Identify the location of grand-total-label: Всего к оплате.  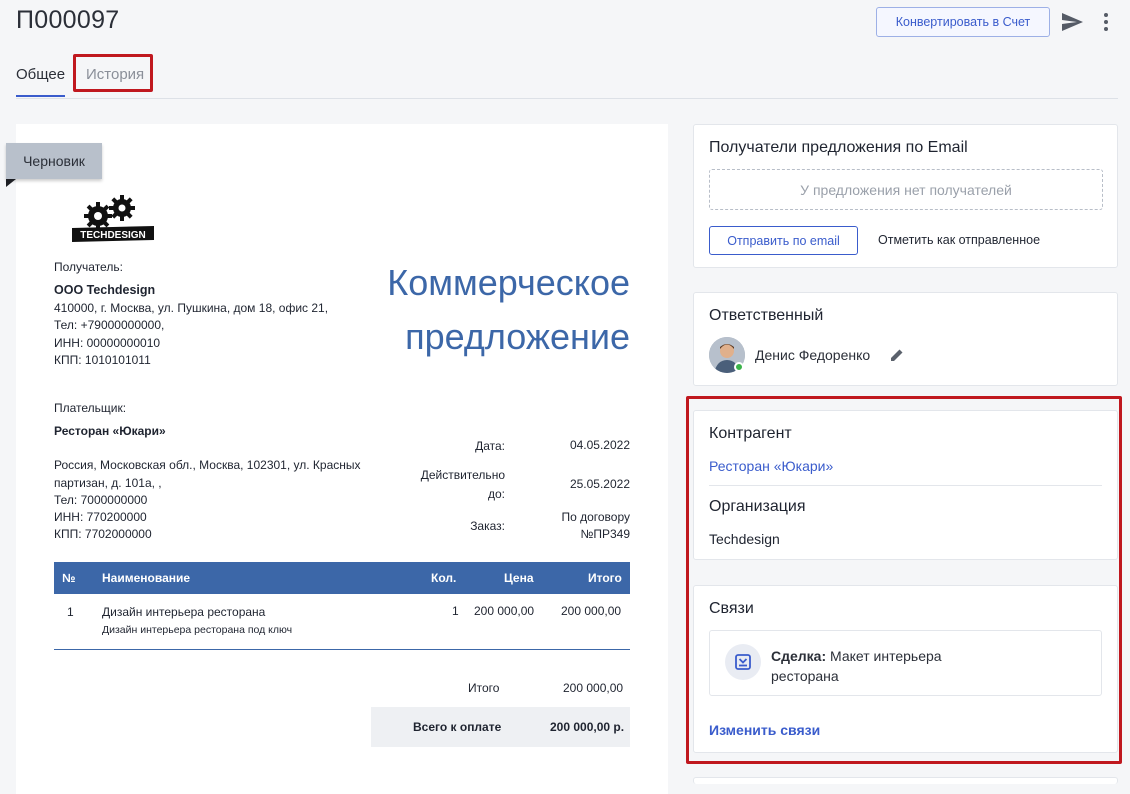
(457, 727).